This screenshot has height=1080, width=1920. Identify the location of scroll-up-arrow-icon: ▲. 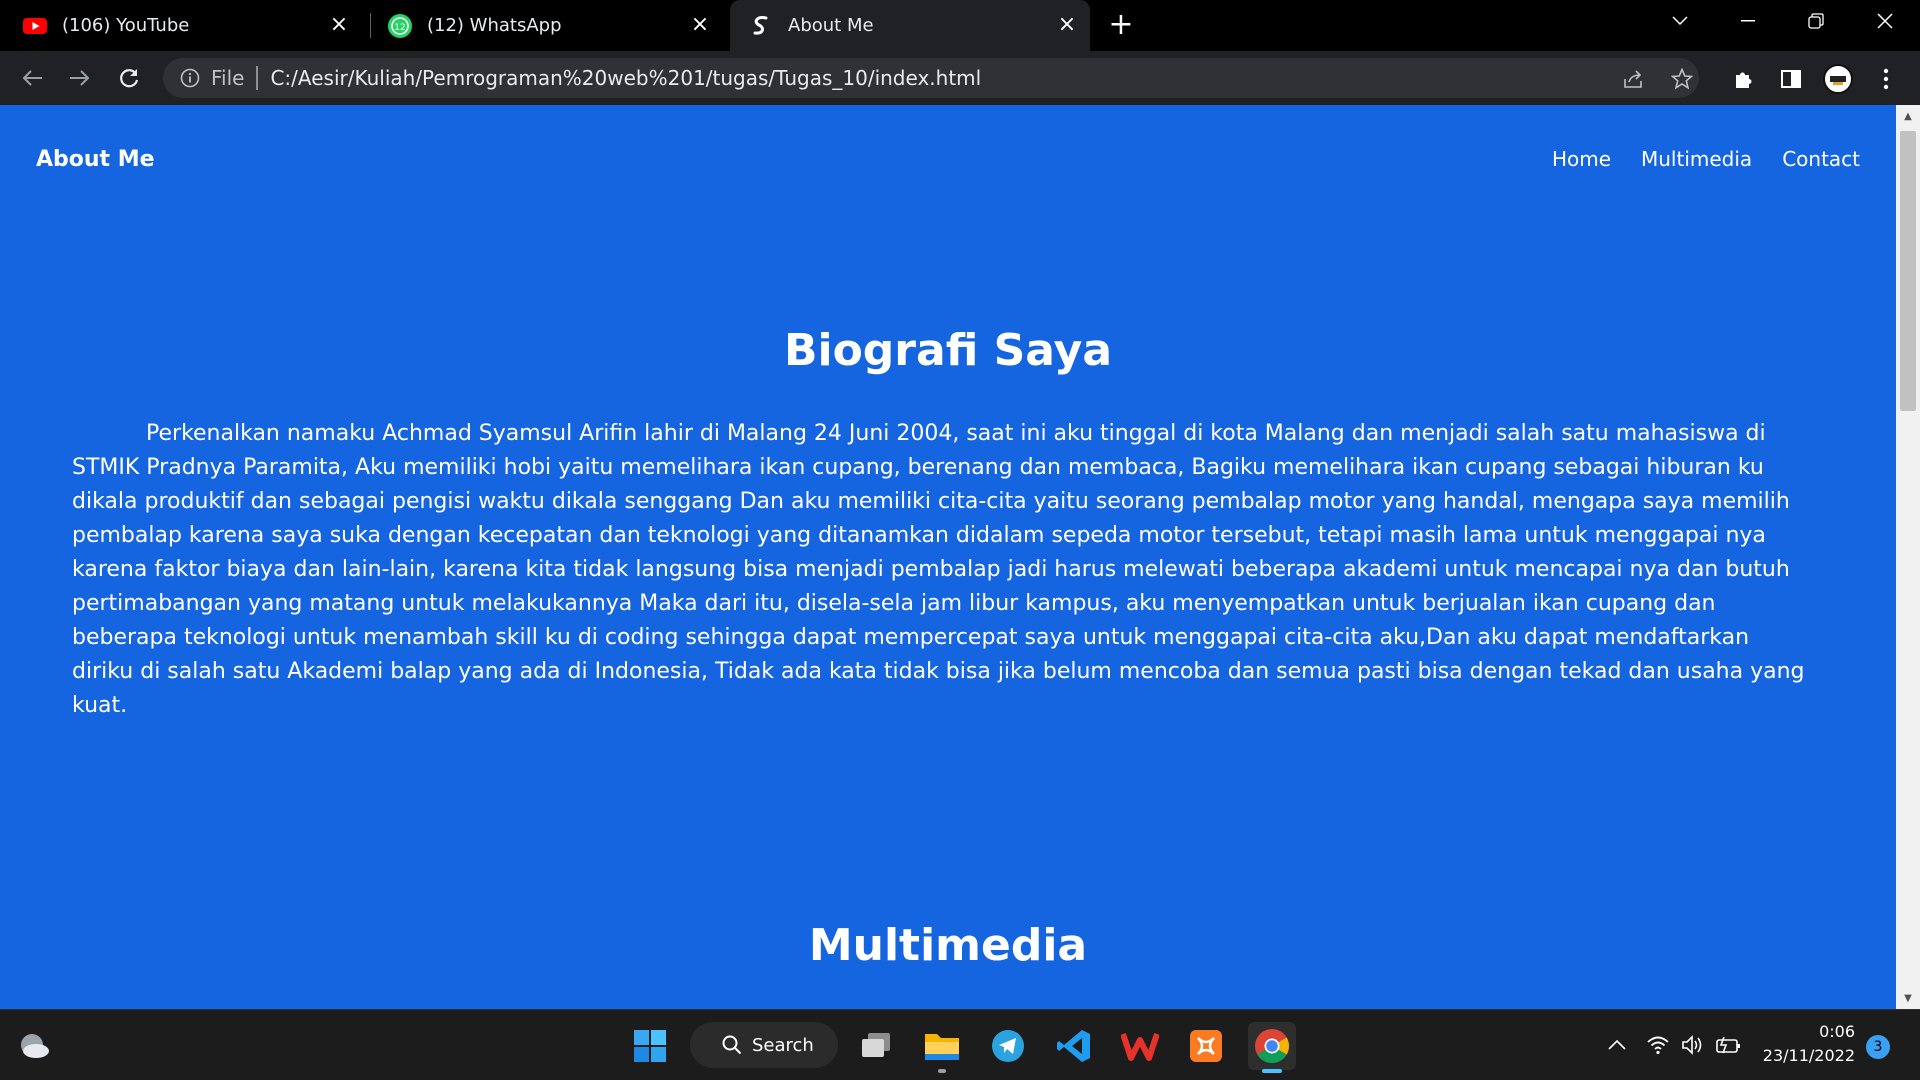
(1908, 116).